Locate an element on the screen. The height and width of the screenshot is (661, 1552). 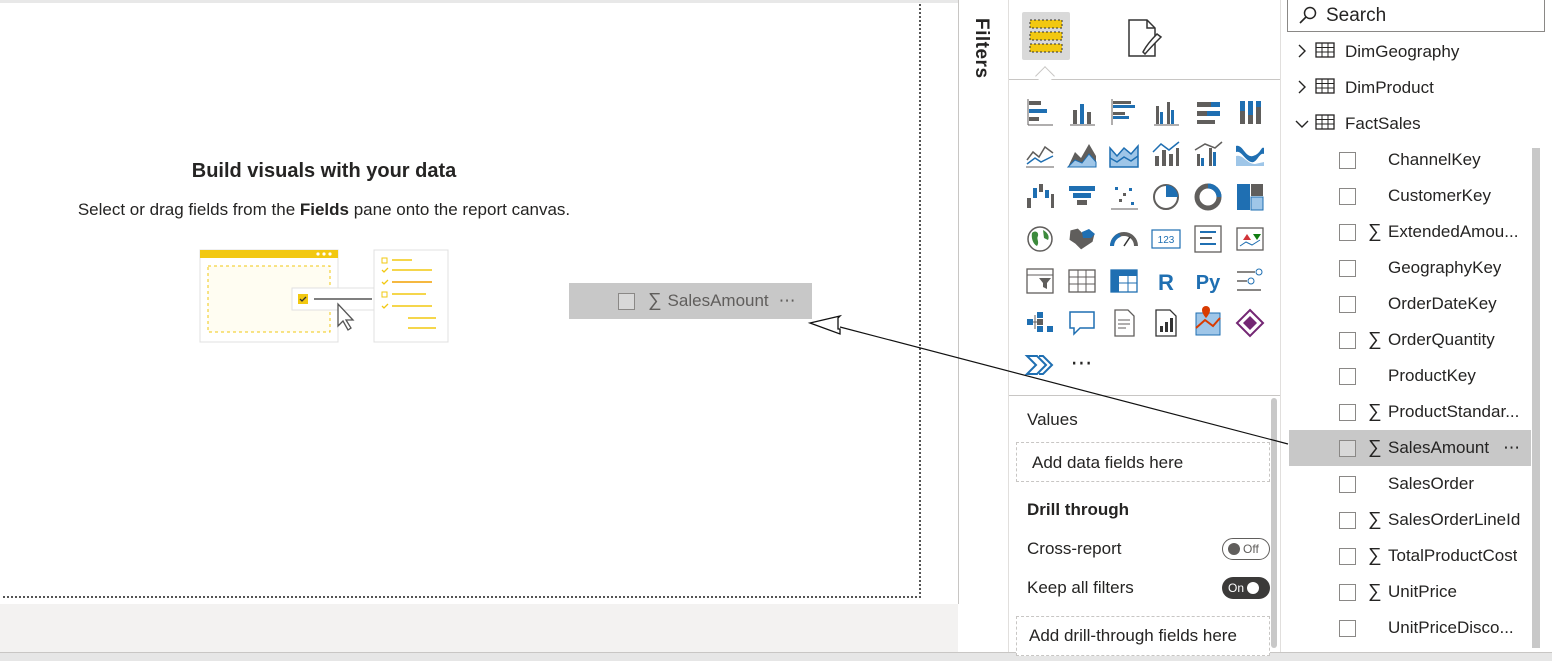
kpi-icon is located at coordinates (1250, 239).